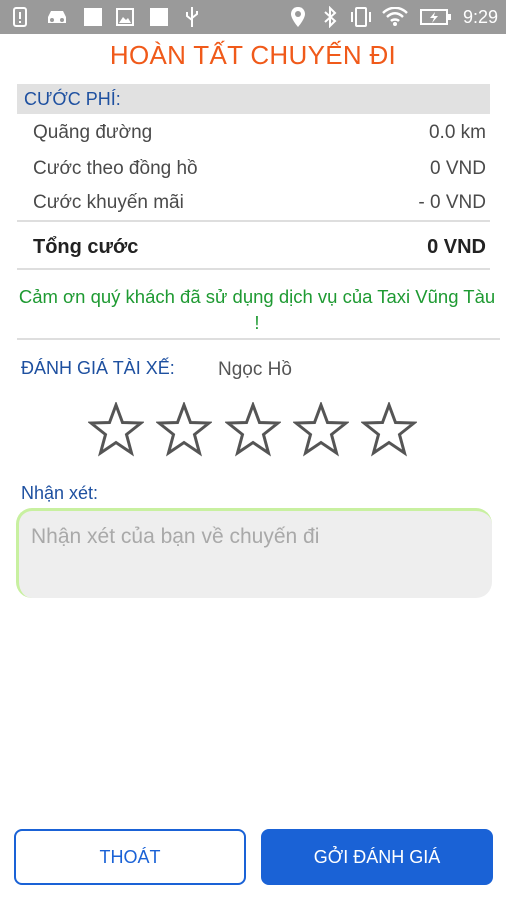 The height and width of the screenshot is (900, 506). I want to click on fee-row-meter: Cước theo đồng hồ 0 VND, so click(259, 171).